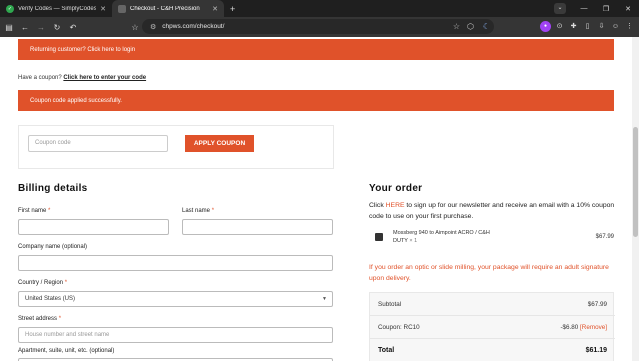 The image size is (639, 361). Describe the element at coordinates (559, 26) in the screenshot. I see `extension-icon: ⊙` at that location.